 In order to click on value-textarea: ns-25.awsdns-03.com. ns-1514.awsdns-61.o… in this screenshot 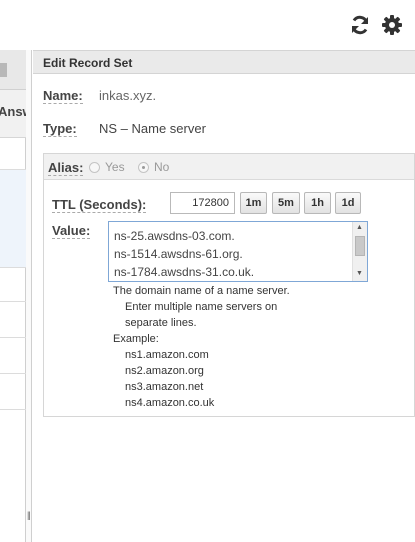, I will do `click(238, 251)`.